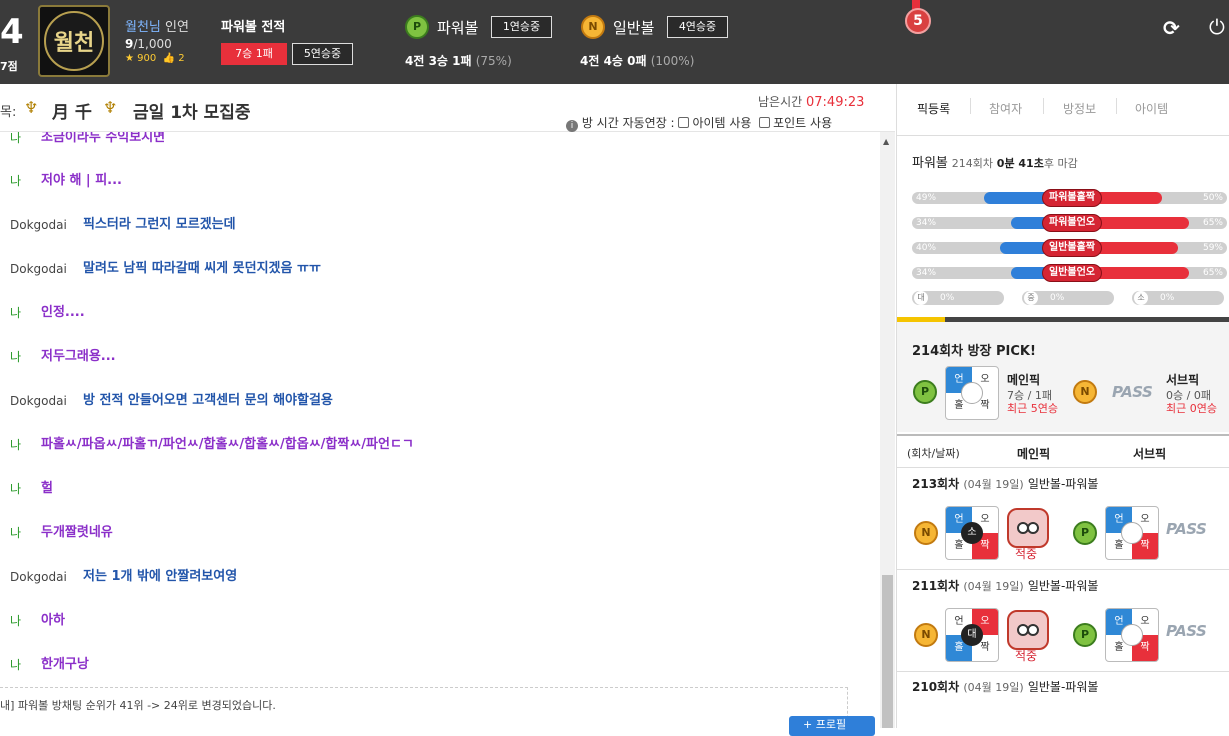  What do you see at coordinates (1167, 298) in the screenshot?
I see `size-bar-small-pct: 0%` at bounding box center [1167, 298].